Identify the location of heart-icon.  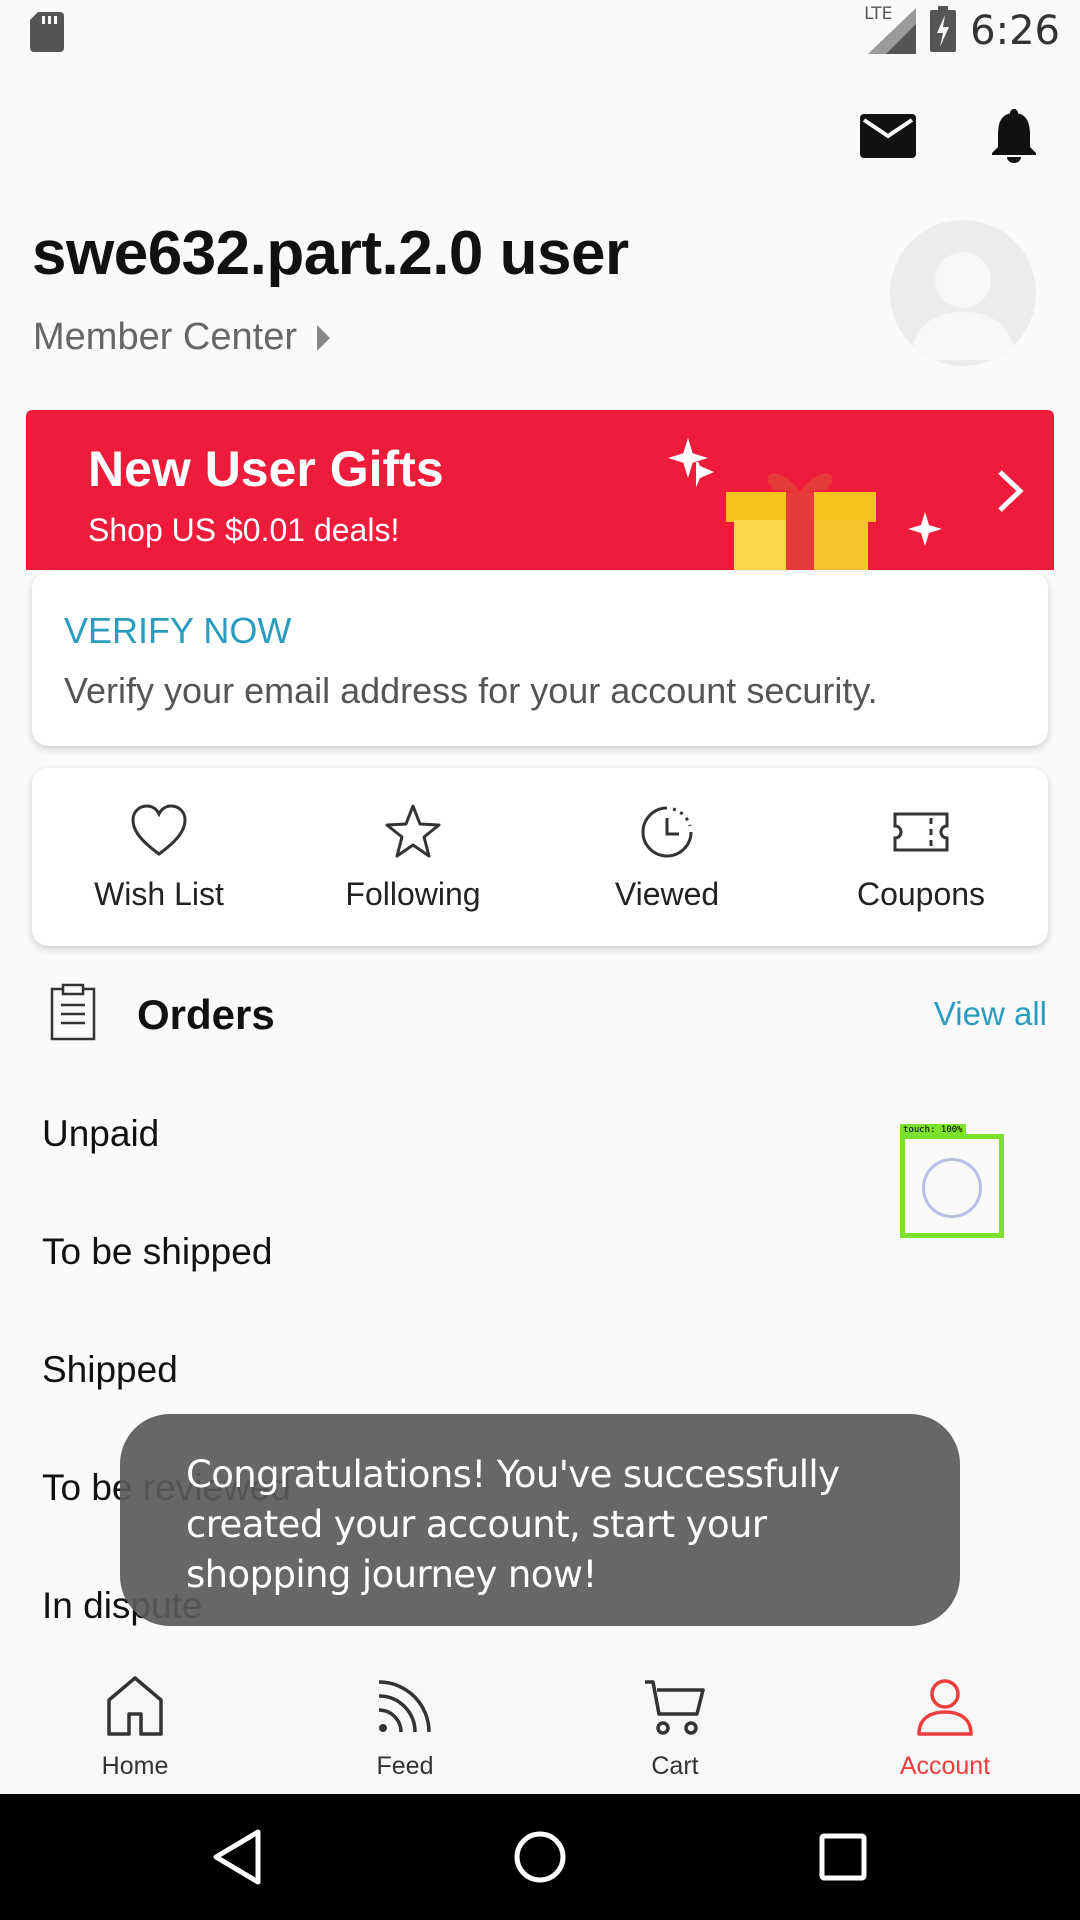
(159, 830).